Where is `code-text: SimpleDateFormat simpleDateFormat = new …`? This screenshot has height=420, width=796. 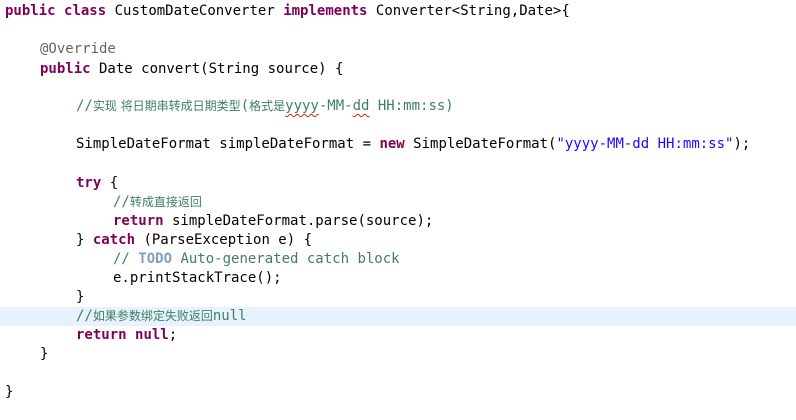
code-text: SimpleDateFormat simpleDateFormat = new … is located at coordinates (413, 144).